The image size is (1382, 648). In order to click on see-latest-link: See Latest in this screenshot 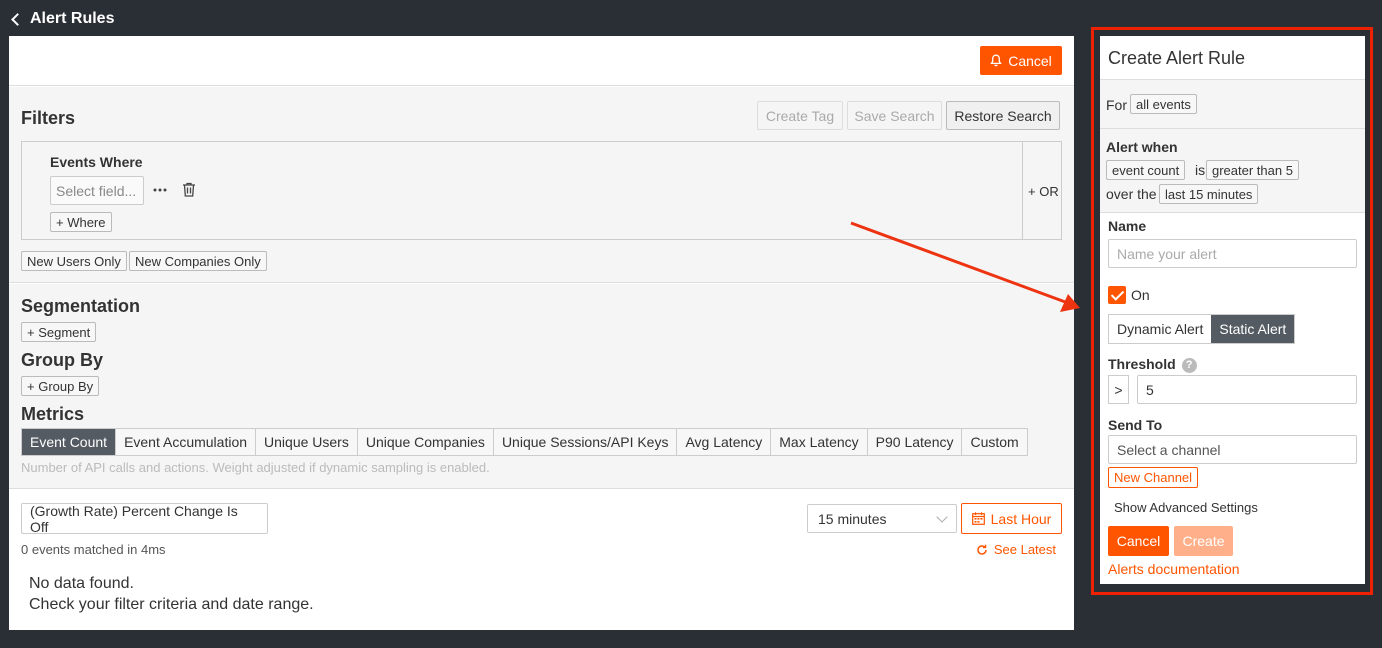, I will do `click(1016, 549)`.